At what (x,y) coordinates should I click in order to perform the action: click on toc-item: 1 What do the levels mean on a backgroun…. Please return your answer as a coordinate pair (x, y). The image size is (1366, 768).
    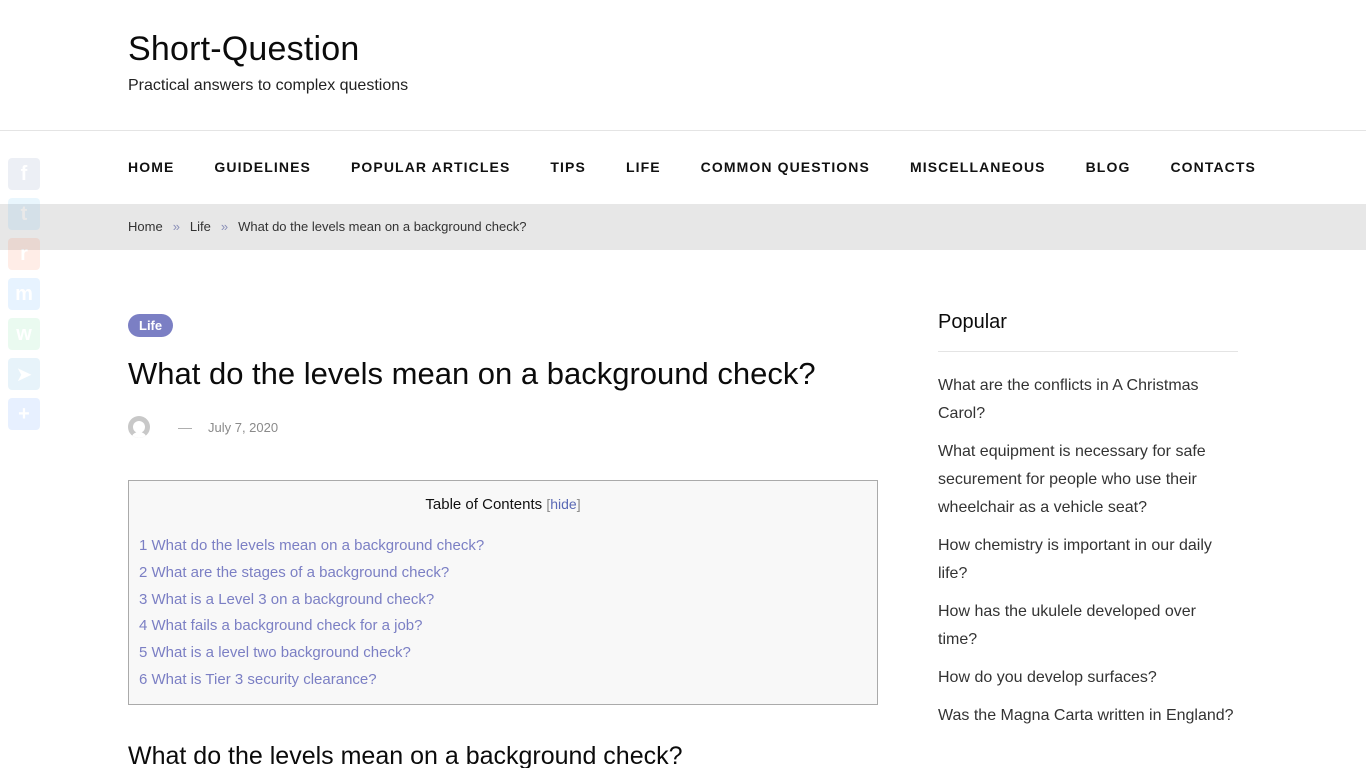
    Looking at the image, I should click on (311, 549).